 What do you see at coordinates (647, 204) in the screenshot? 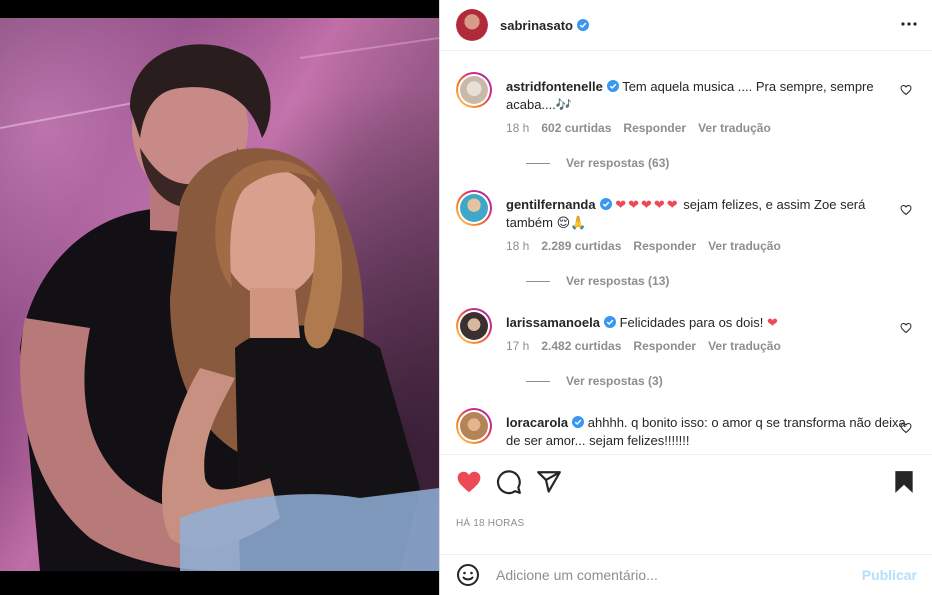
I see `hearts-emoji: ❤❤❤❤❤` at bounding box center [647, 204].